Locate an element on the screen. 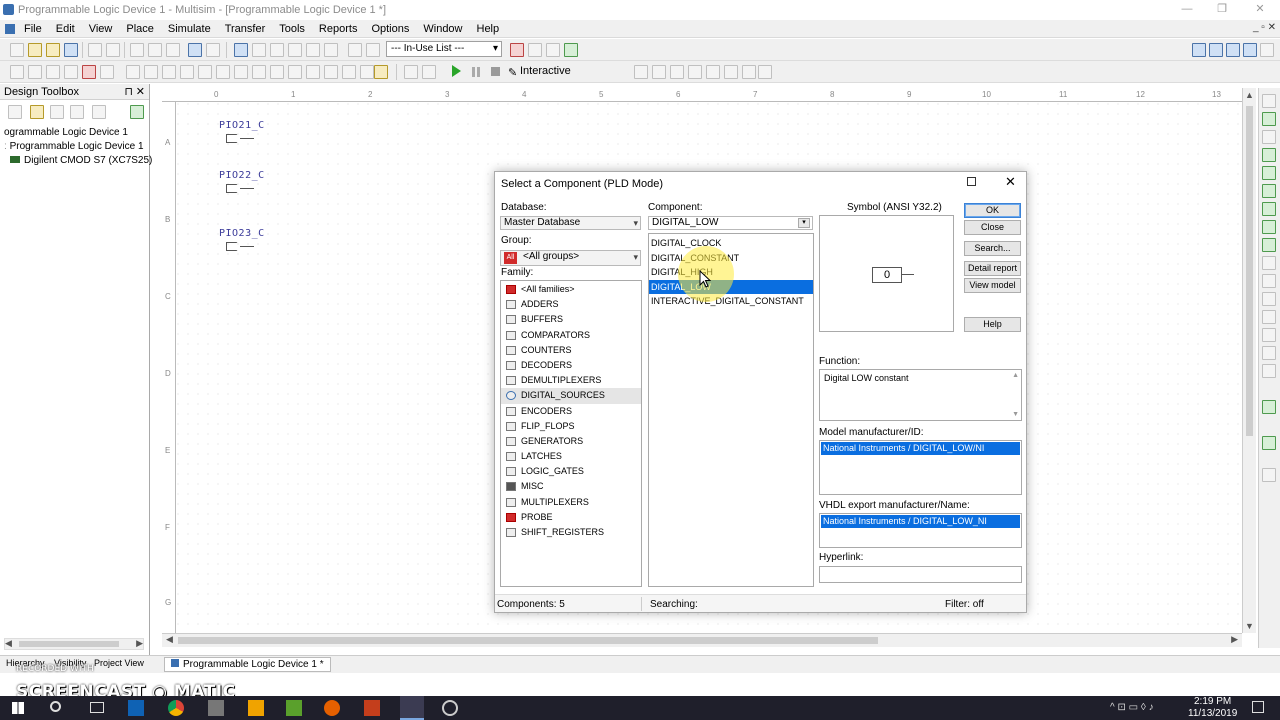 This screenshot has height=720, width=1280. instrument-logic-converter-icon is located at coordinates (1269, 263).